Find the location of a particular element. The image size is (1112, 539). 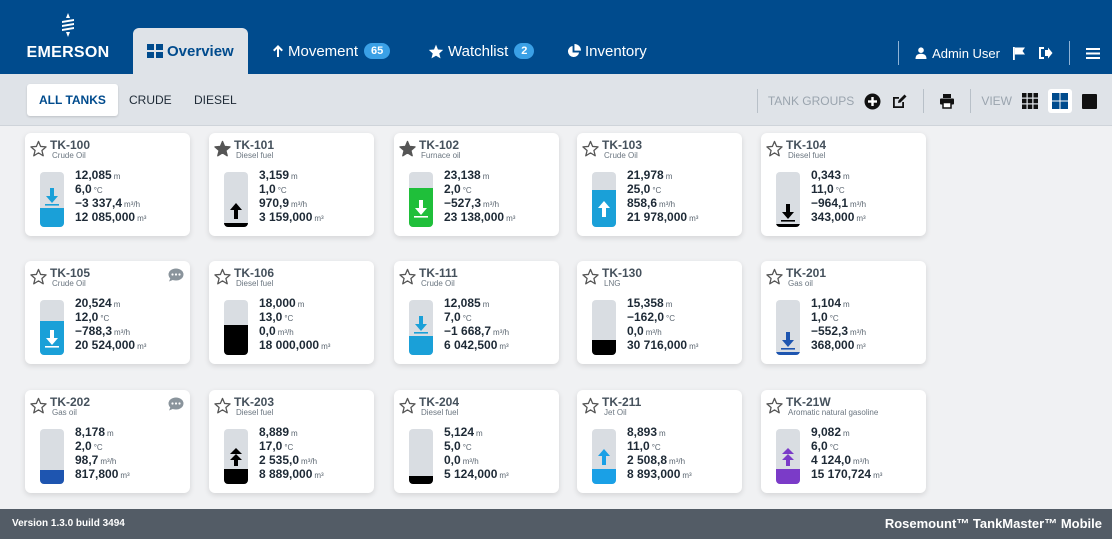

grid-small-icon is located at coordinates (1030, 101).